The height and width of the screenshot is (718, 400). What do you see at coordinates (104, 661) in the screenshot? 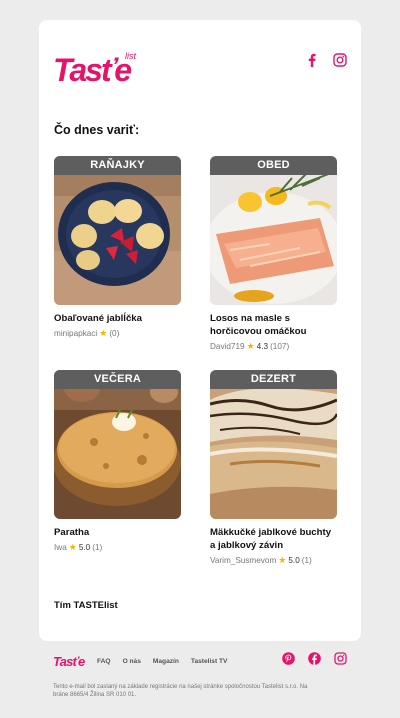
I see `footer-link-faq: FAQ` at bounding box center [104, 661].